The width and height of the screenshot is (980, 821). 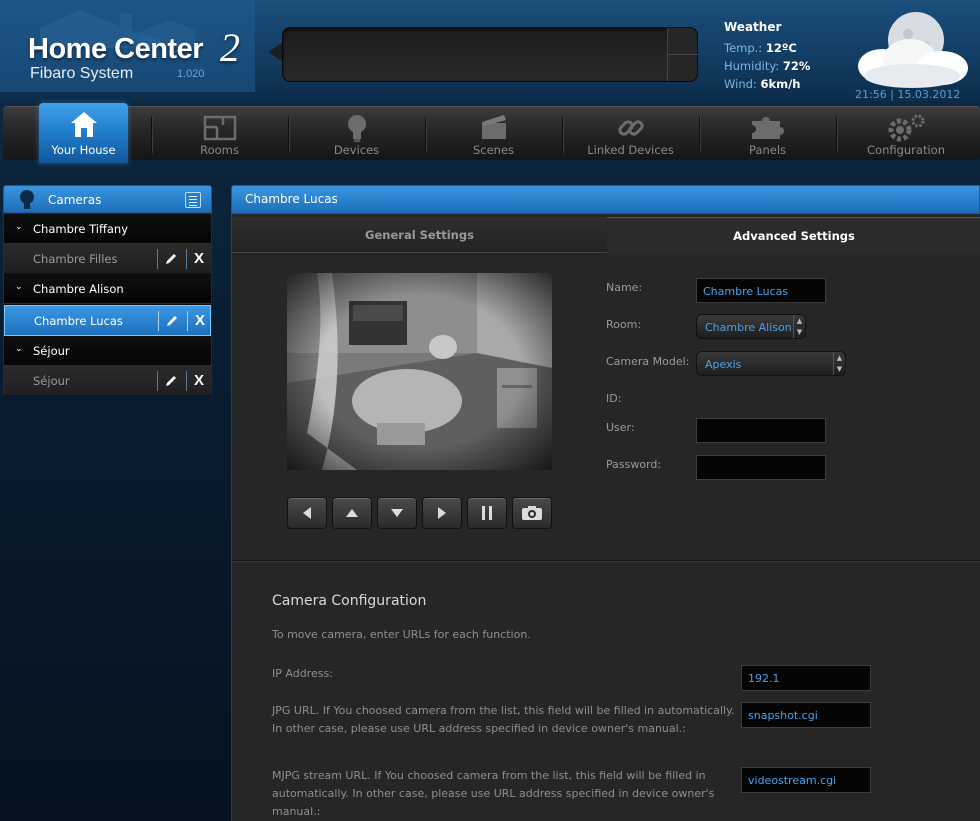 I want to click on rooms-icon, so click(x=219, y=128).